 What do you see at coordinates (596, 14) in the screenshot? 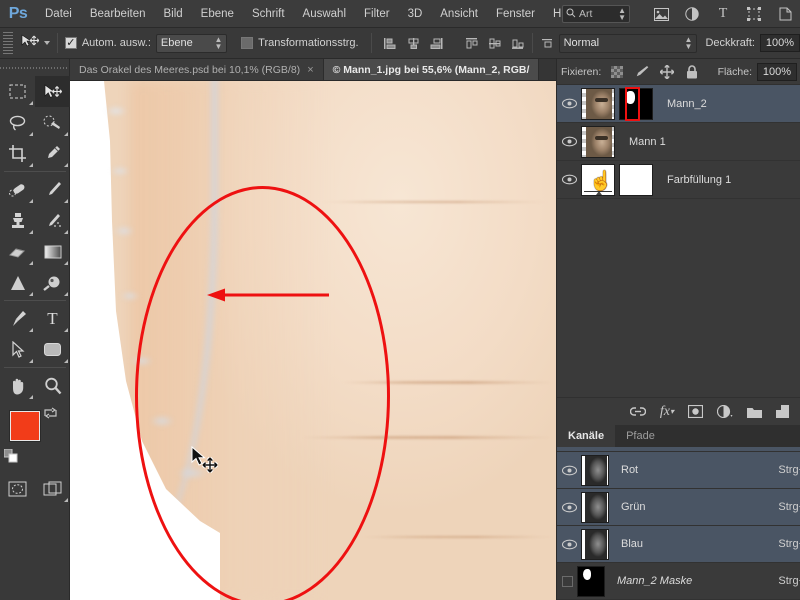
I see `search-box: Art ▲ ▼` at bounding box center [596, 14].